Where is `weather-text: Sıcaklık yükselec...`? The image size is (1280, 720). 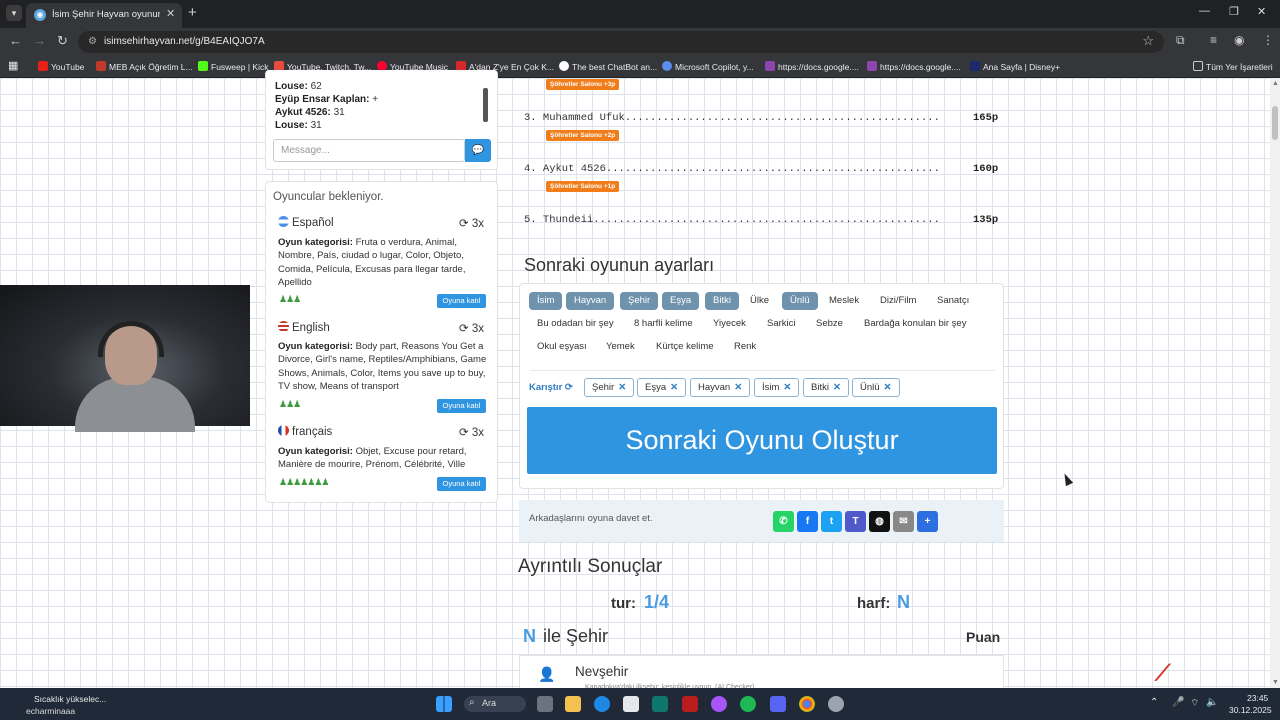 weather-text: Sıcaklık yükselec... is located at coordinates (70, 699).